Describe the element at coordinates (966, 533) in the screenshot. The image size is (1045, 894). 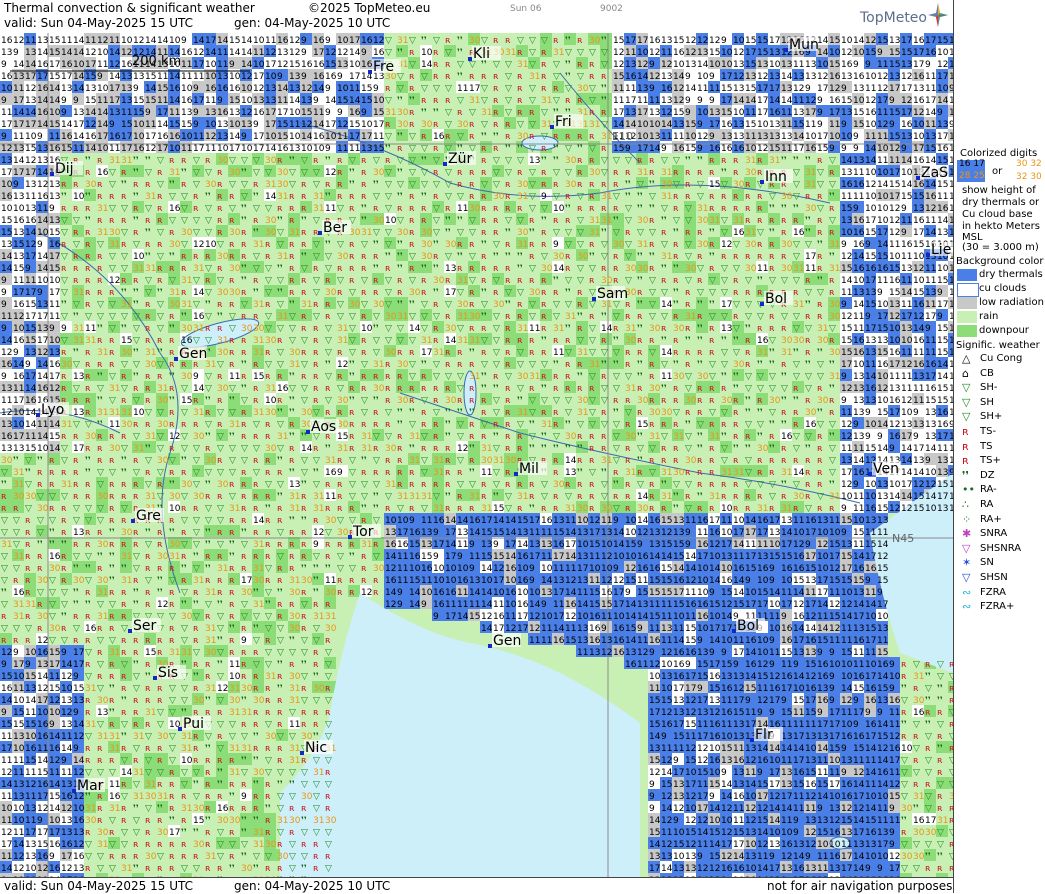
I see `snow-rain-icon: ✱` at that location.